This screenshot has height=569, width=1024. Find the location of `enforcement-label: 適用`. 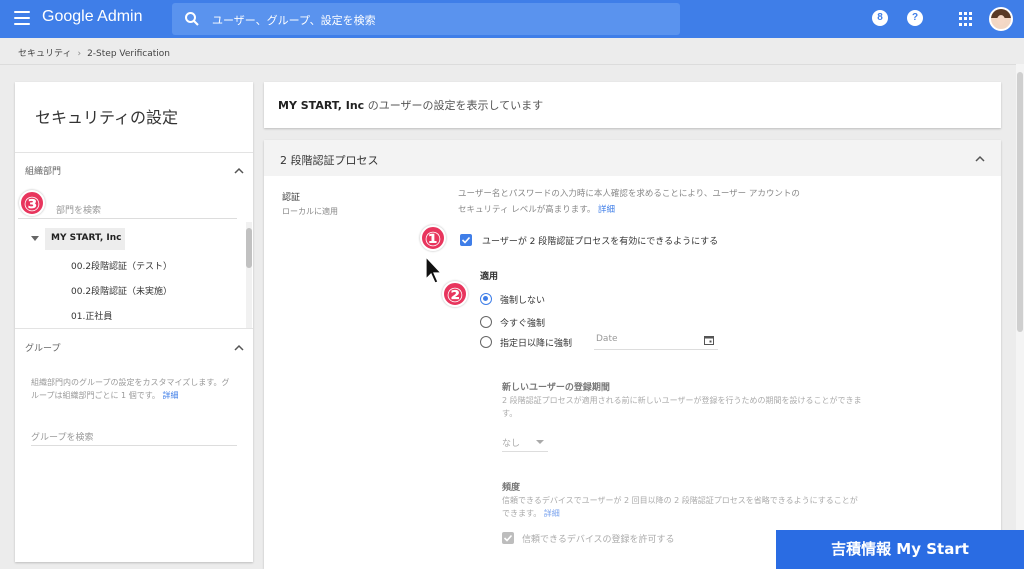

enforcement-label: 適用 is located at coordinates (489, 277).